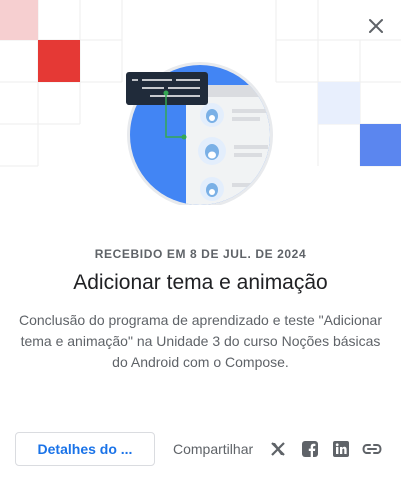 Image resolution: width=401 pixels, height=482 pixels. What do you see at coordinates (213, 449) in the screenshot?
I see `share-label: Compartilhar` at bounding box center [213, 449].